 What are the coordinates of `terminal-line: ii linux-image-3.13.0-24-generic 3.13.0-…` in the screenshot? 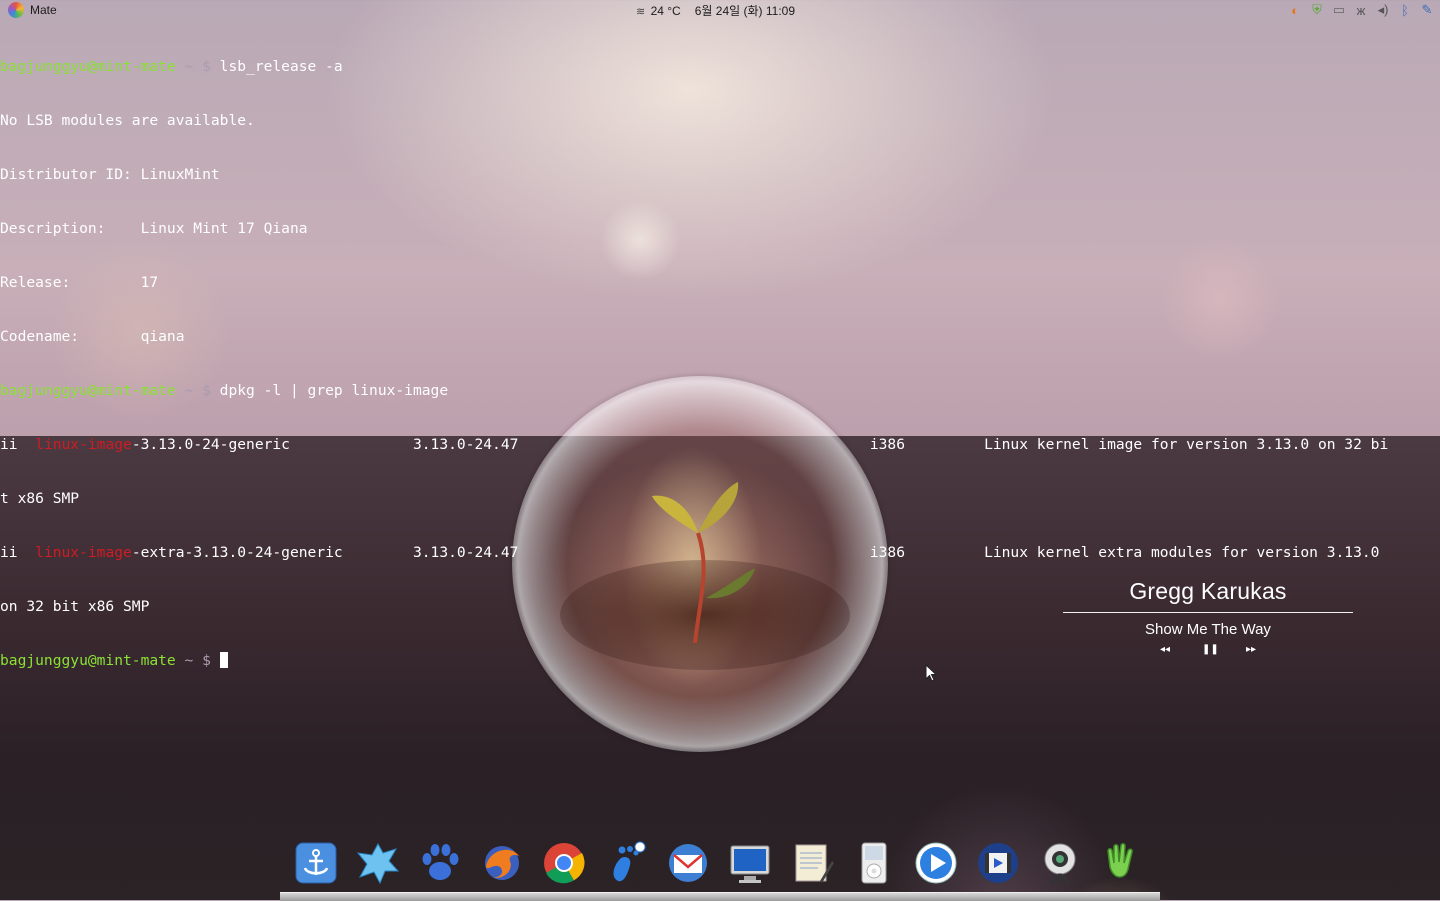 It's located at (720, 445).